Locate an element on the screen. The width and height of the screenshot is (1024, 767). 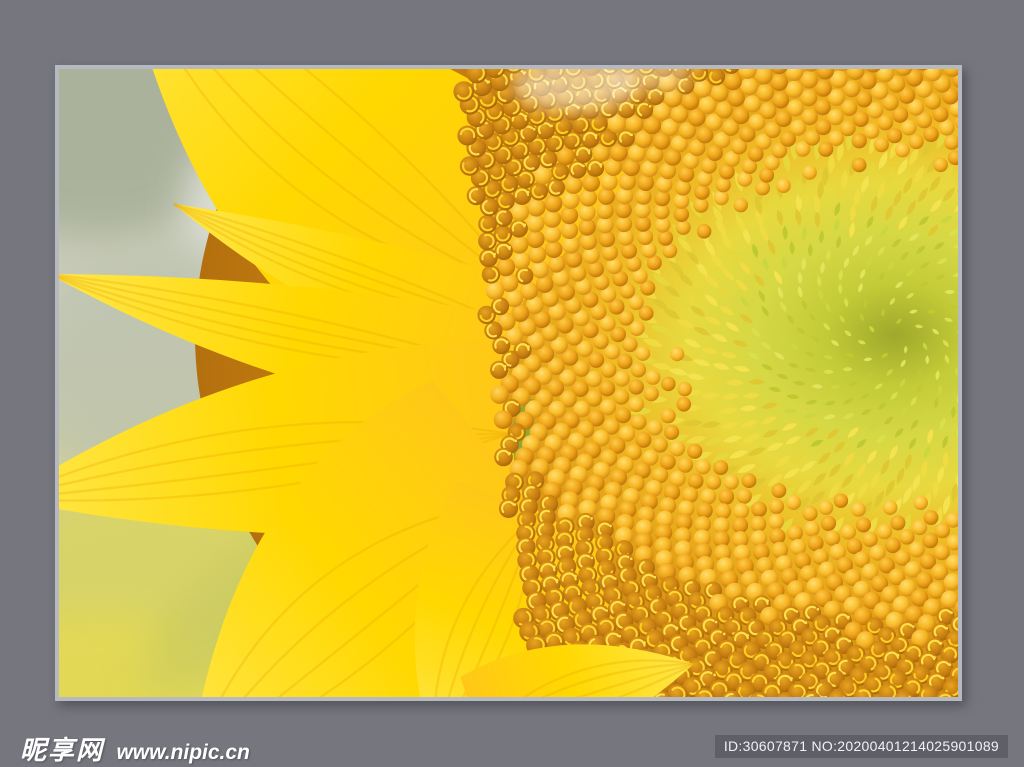
nipic-logo-url: www.nipic.cn is located at coordinates (183, 752).